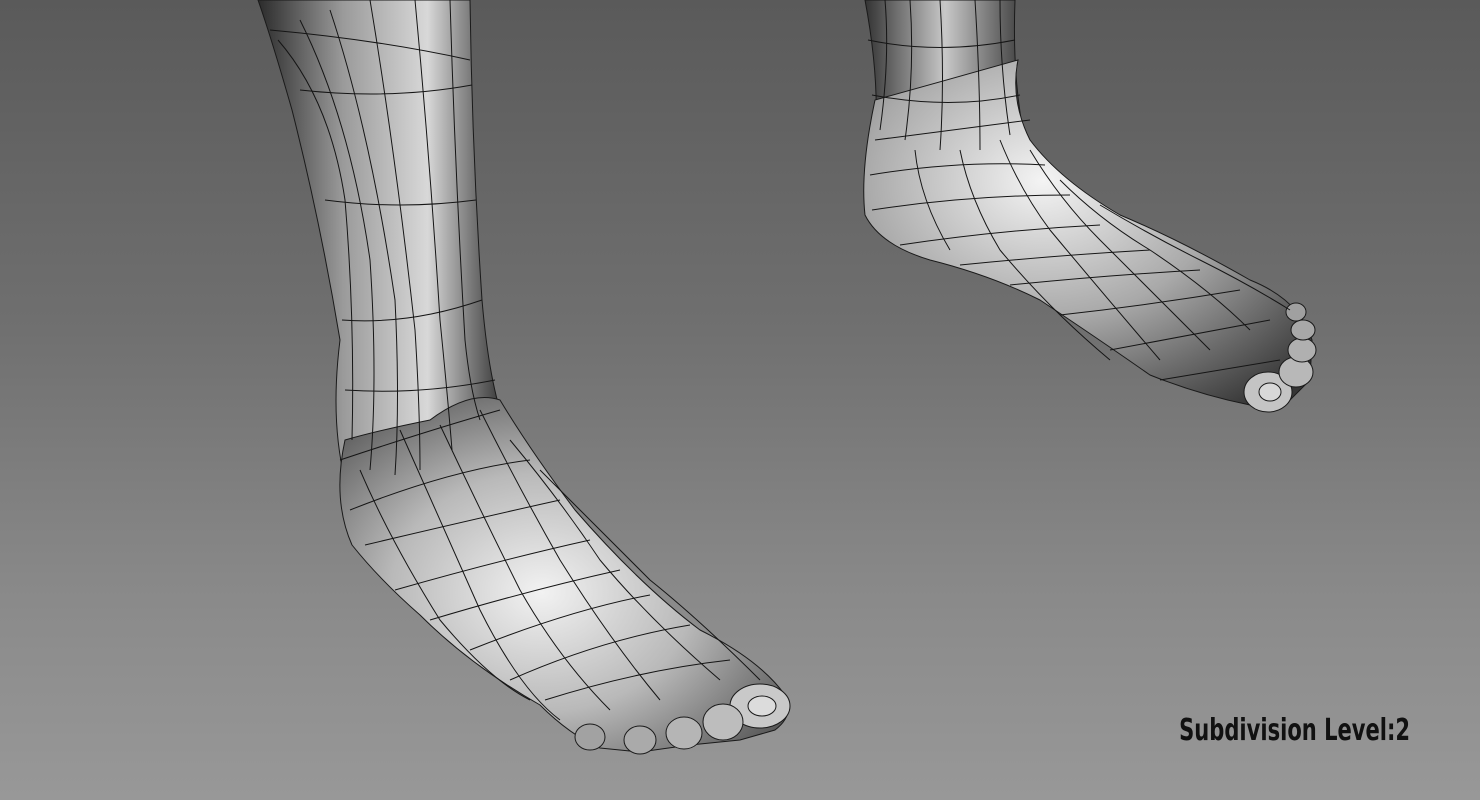 The width and height of the screenshot is (1480, 800). I want to click on left-foot-body, so click(564, 575).